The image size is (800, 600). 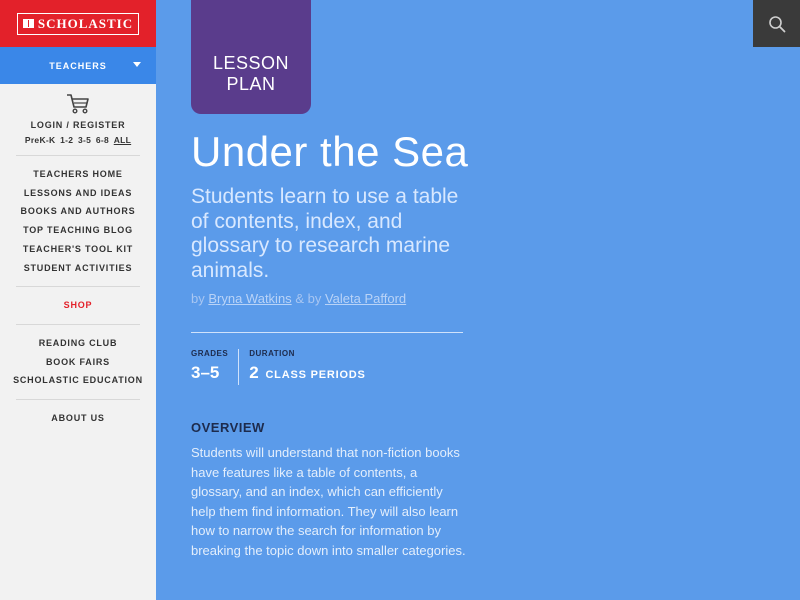 I want to click on nav-item-books-and-authors: BOOKS AND AUTHORS, so click(x=78, y=211).